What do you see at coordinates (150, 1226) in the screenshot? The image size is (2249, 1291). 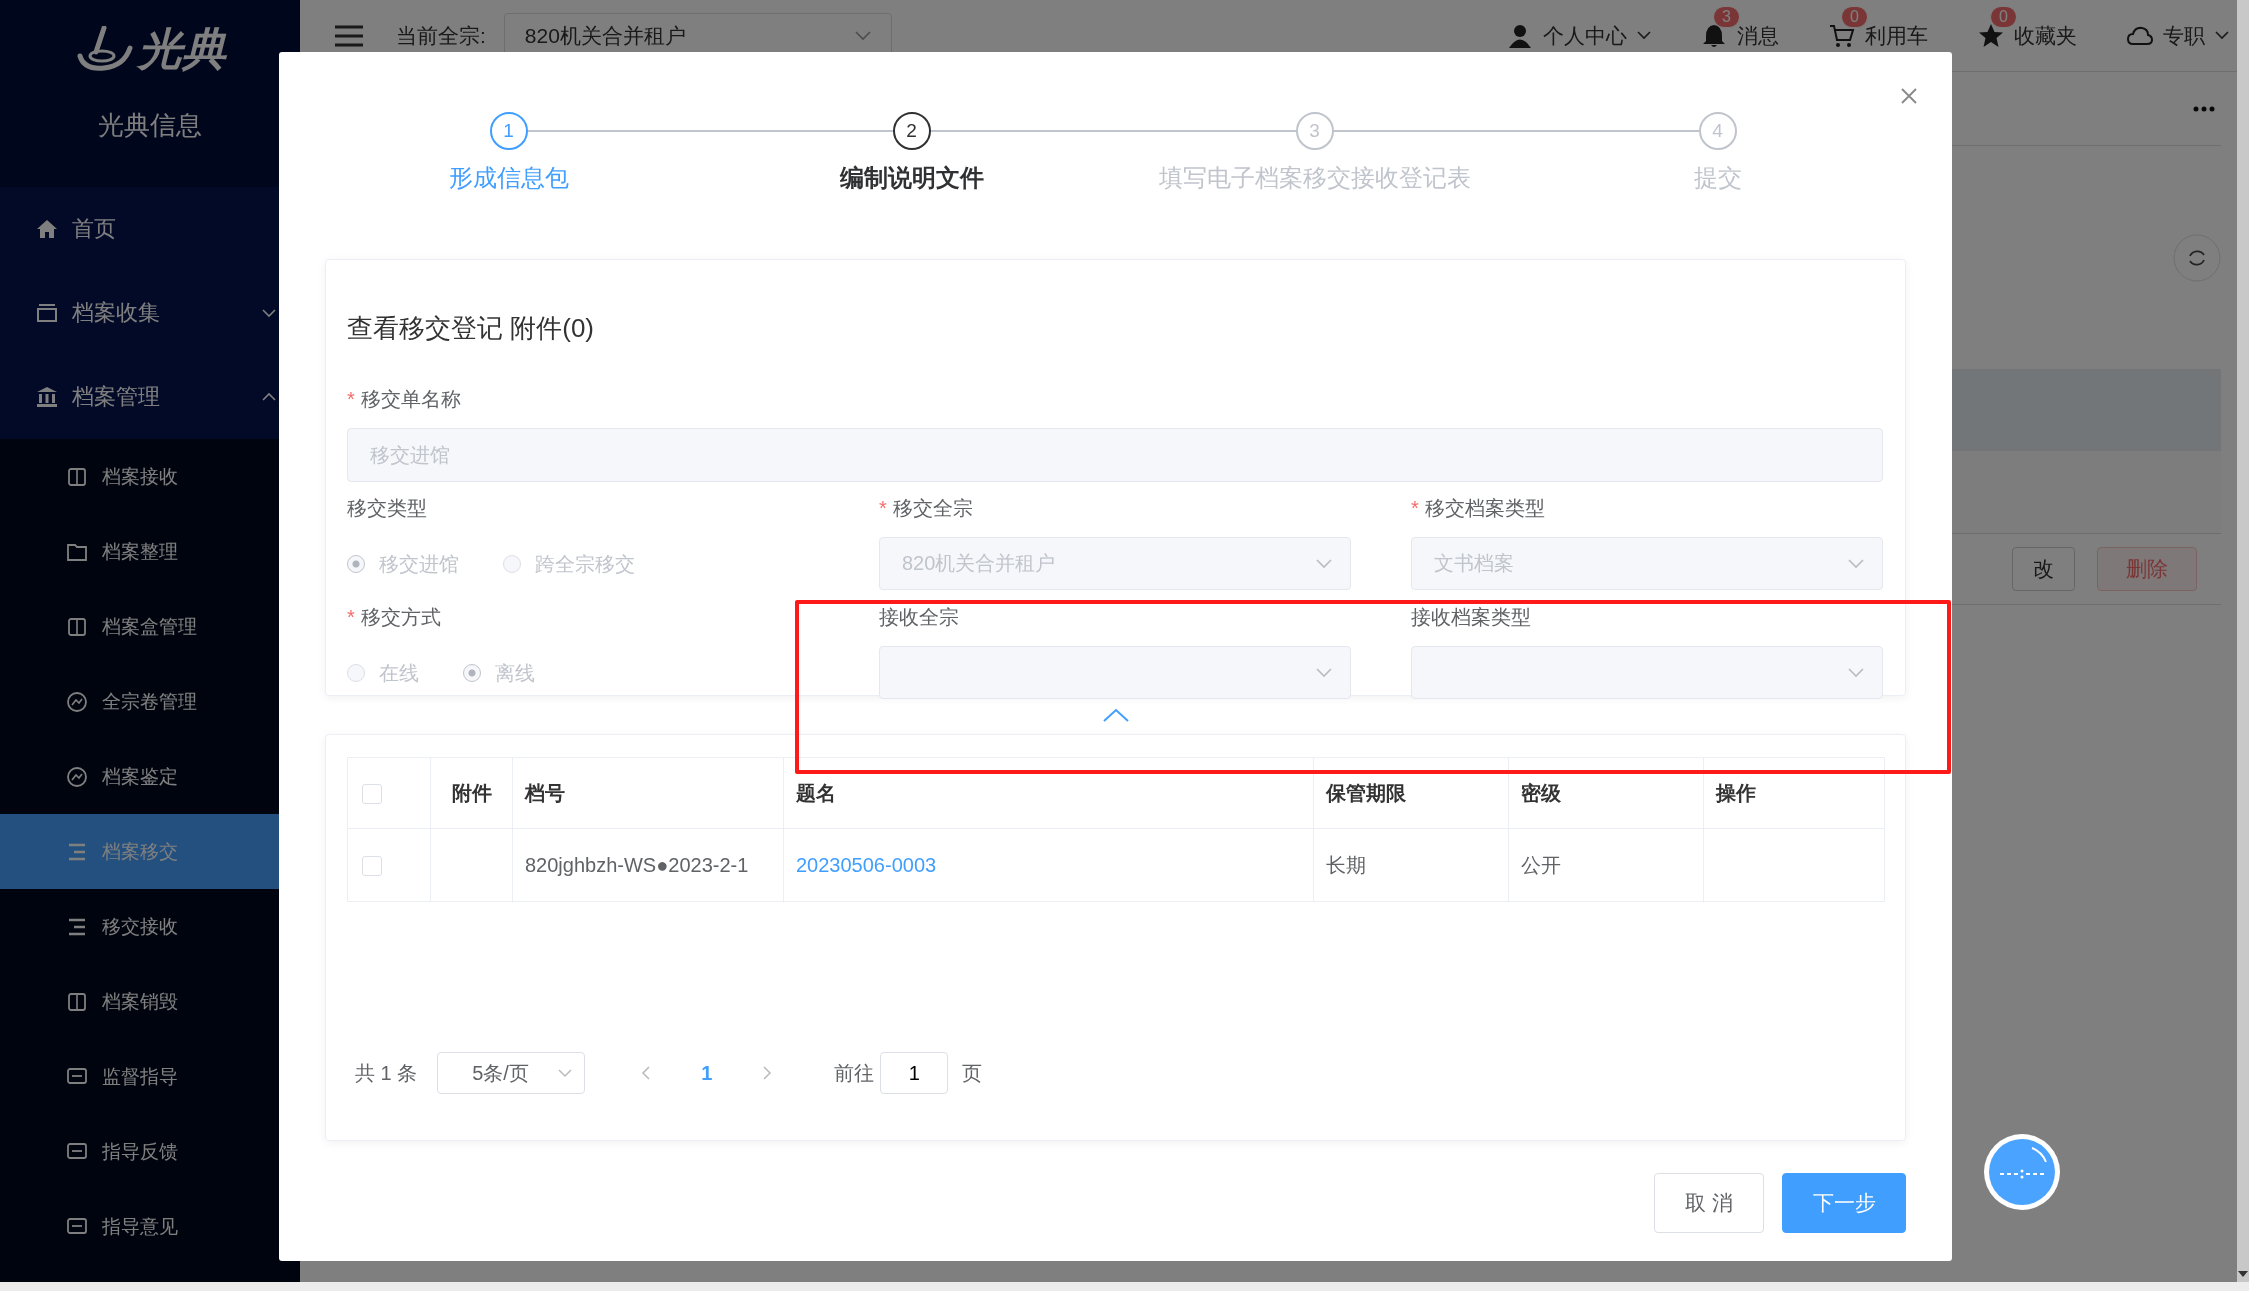 I see `sidebar-item: 指导意见` at bounding box center [150, 1226].